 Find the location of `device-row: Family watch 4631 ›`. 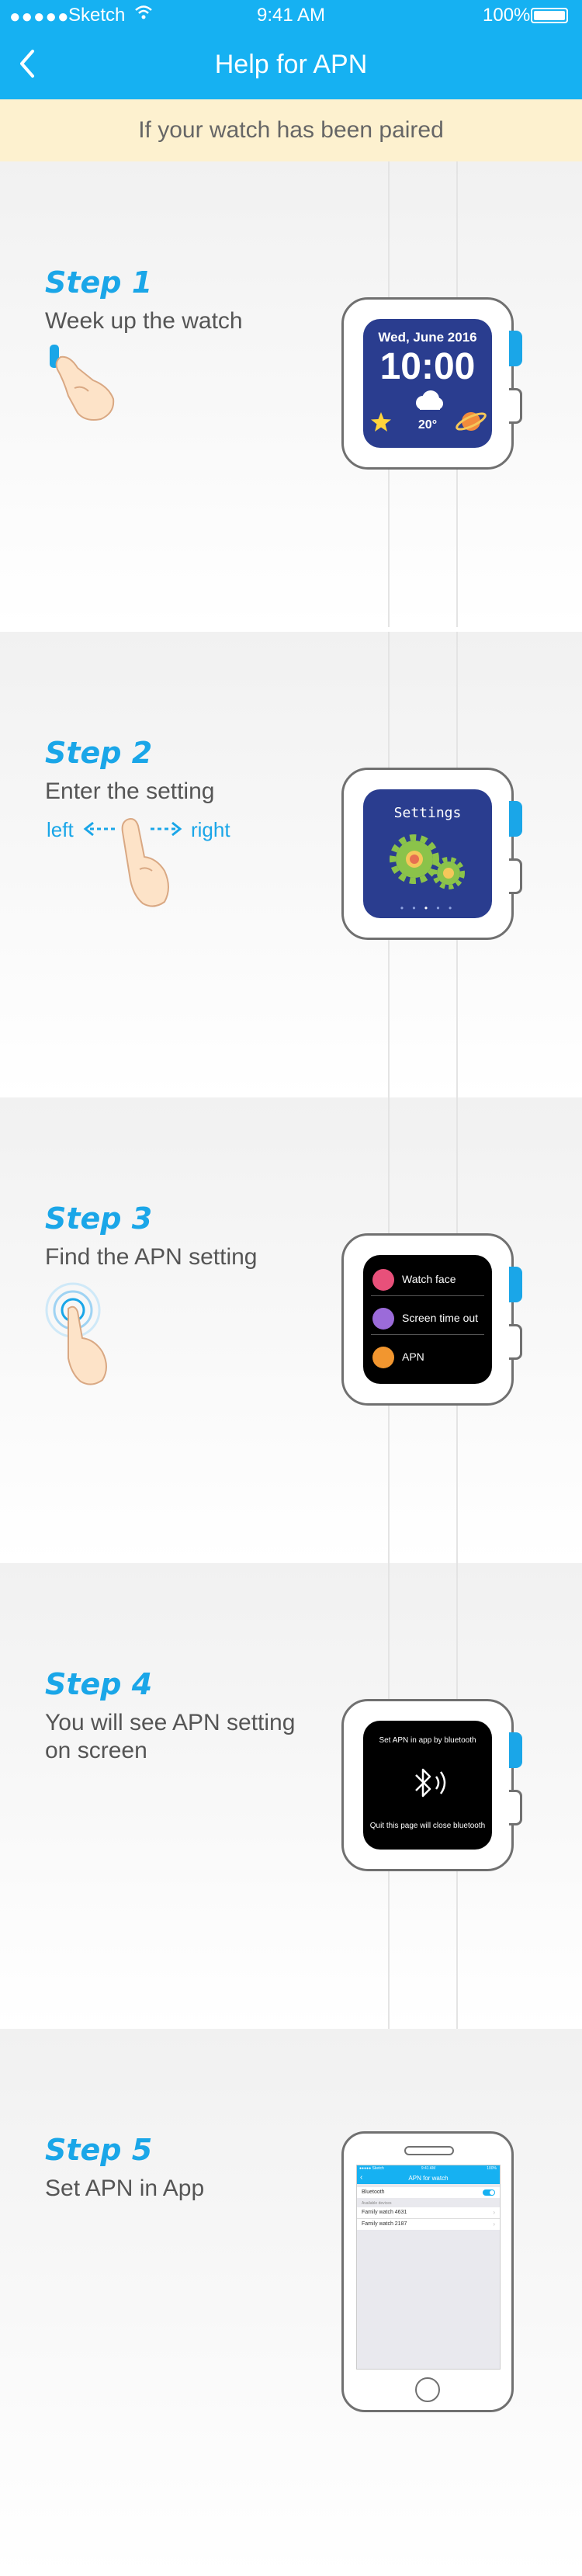

device-row: Family watch 4631 › is located at coordinates (428, 2213).